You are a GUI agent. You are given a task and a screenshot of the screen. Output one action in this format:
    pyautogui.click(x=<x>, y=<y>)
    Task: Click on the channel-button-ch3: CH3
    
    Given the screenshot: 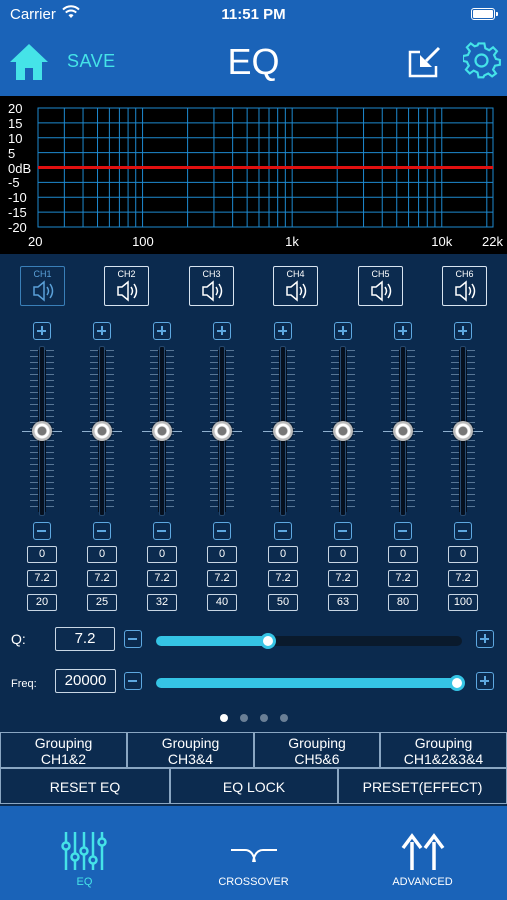 What is the action you would take?
    pyautogui.click(x=211, y=286)
    